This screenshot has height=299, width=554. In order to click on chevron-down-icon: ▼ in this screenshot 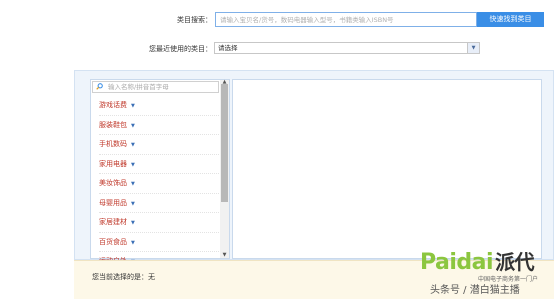, I will do `click(473, 48)`.